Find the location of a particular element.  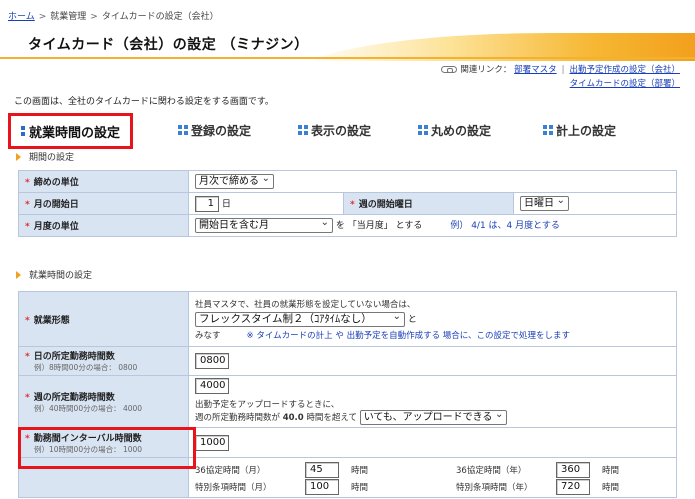

month-start-label-text: 月の開始日 is located at coordinates (56, 205).